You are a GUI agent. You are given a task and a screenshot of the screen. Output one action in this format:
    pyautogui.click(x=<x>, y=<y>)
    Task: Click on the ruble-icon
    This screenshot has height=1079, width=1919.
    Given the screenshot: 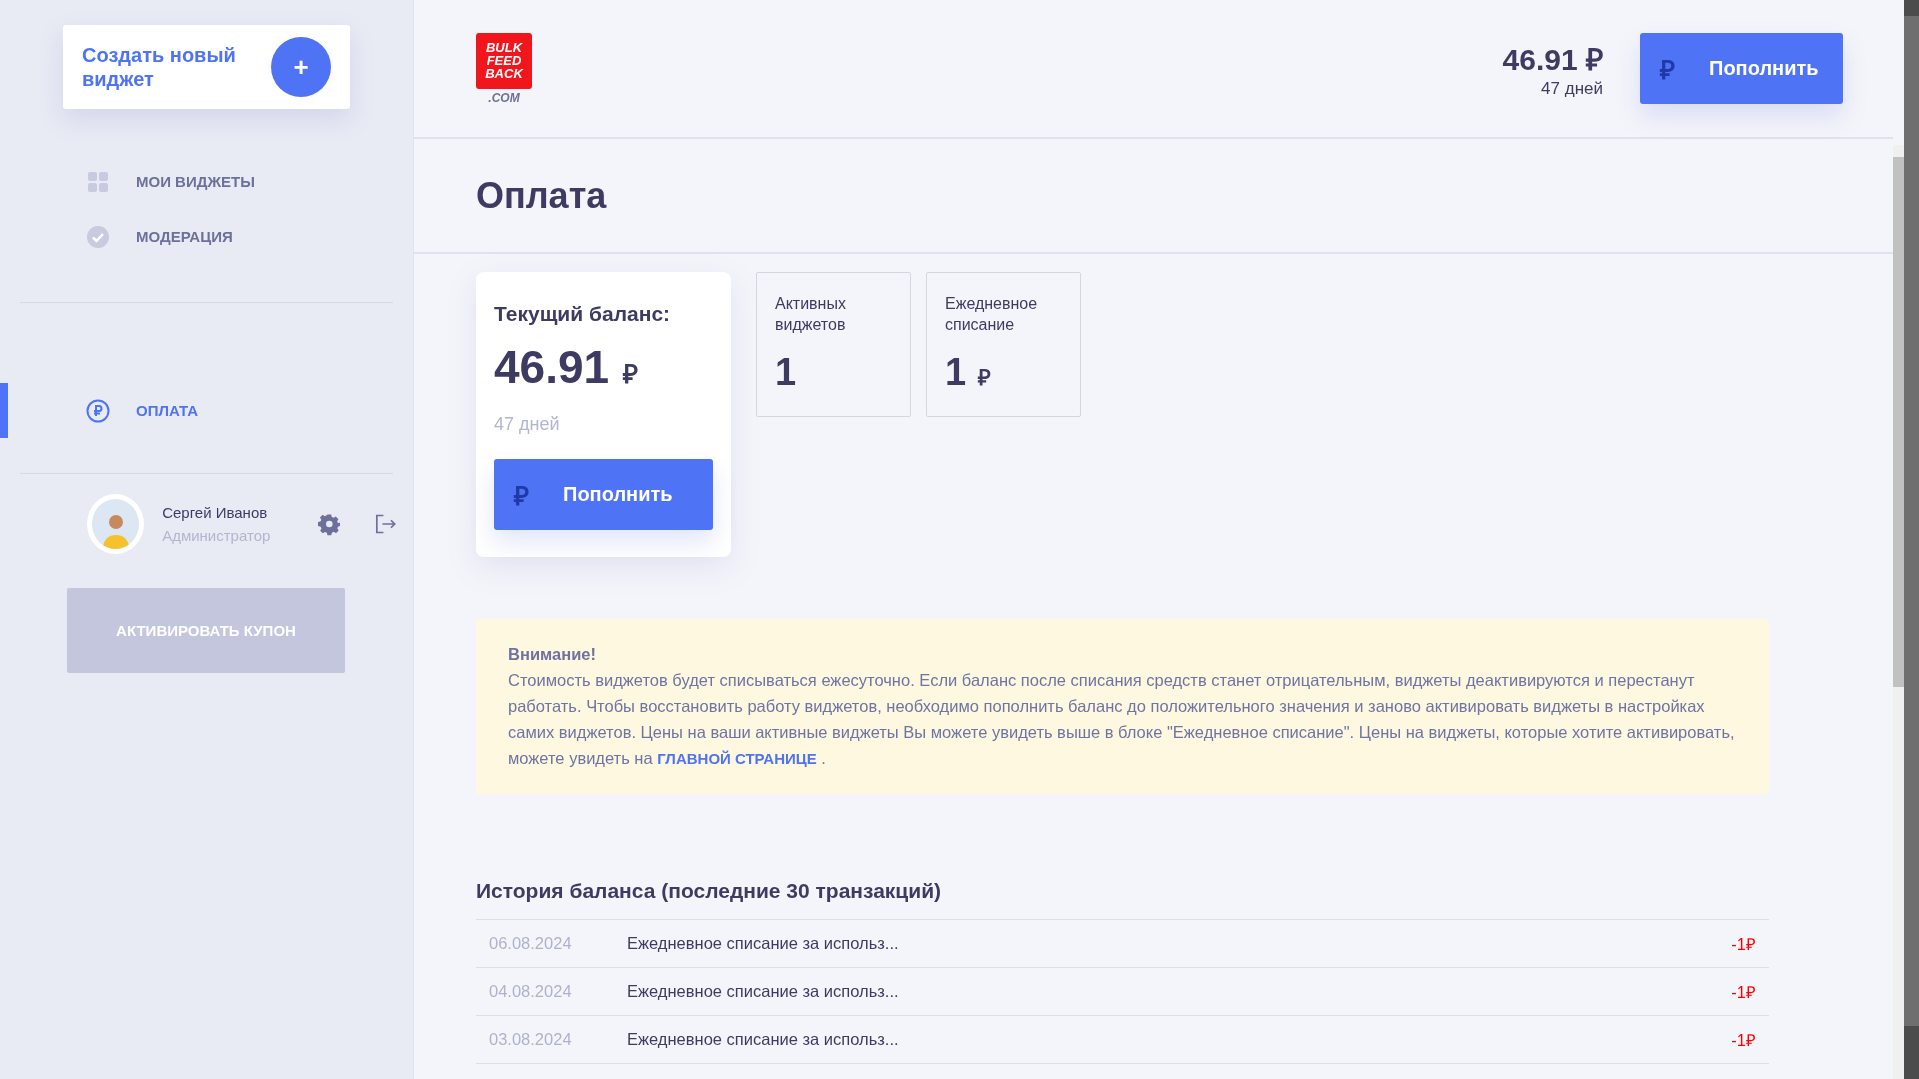 What is the action you would take?
    pyautogui.click(x=98, y=410)
    